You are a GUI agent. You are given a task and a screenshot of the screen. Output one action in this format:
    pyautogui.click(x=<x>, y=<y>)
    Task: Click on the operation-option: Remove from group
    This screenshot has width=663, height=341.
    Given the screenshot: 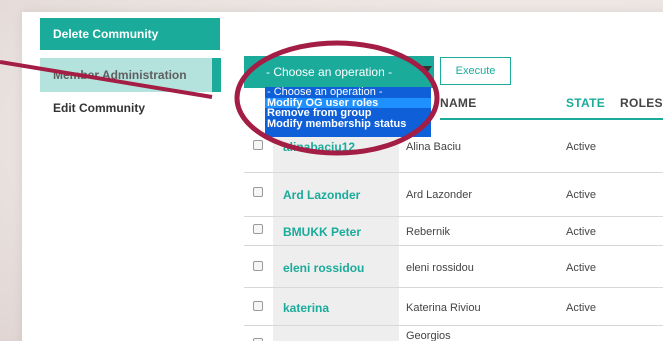 What is the action you would take?
    pyautogui.click(x=348, y=113)
    